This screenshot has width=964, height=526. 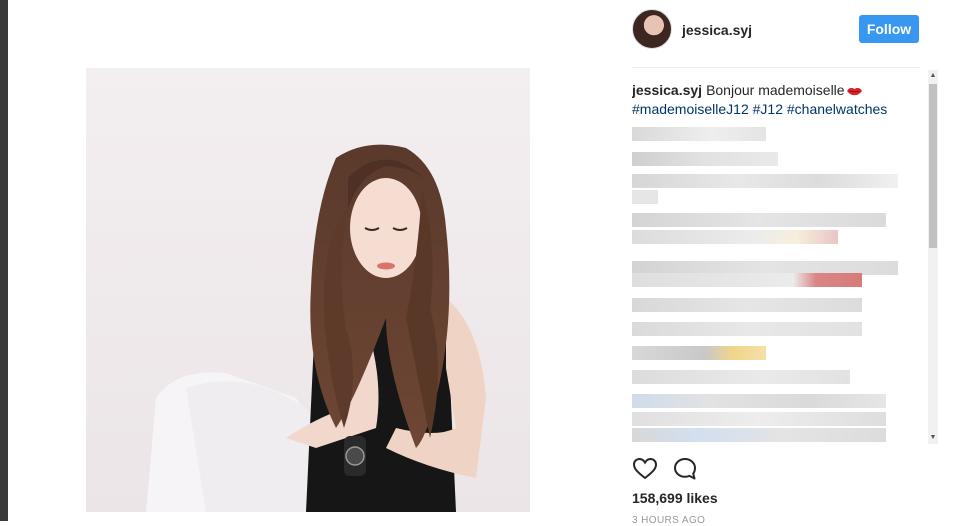 What do you see at coordinates (854, 92) in the screenshot?
I see `lips-emoji-icon` at bounding box center [854, 92].